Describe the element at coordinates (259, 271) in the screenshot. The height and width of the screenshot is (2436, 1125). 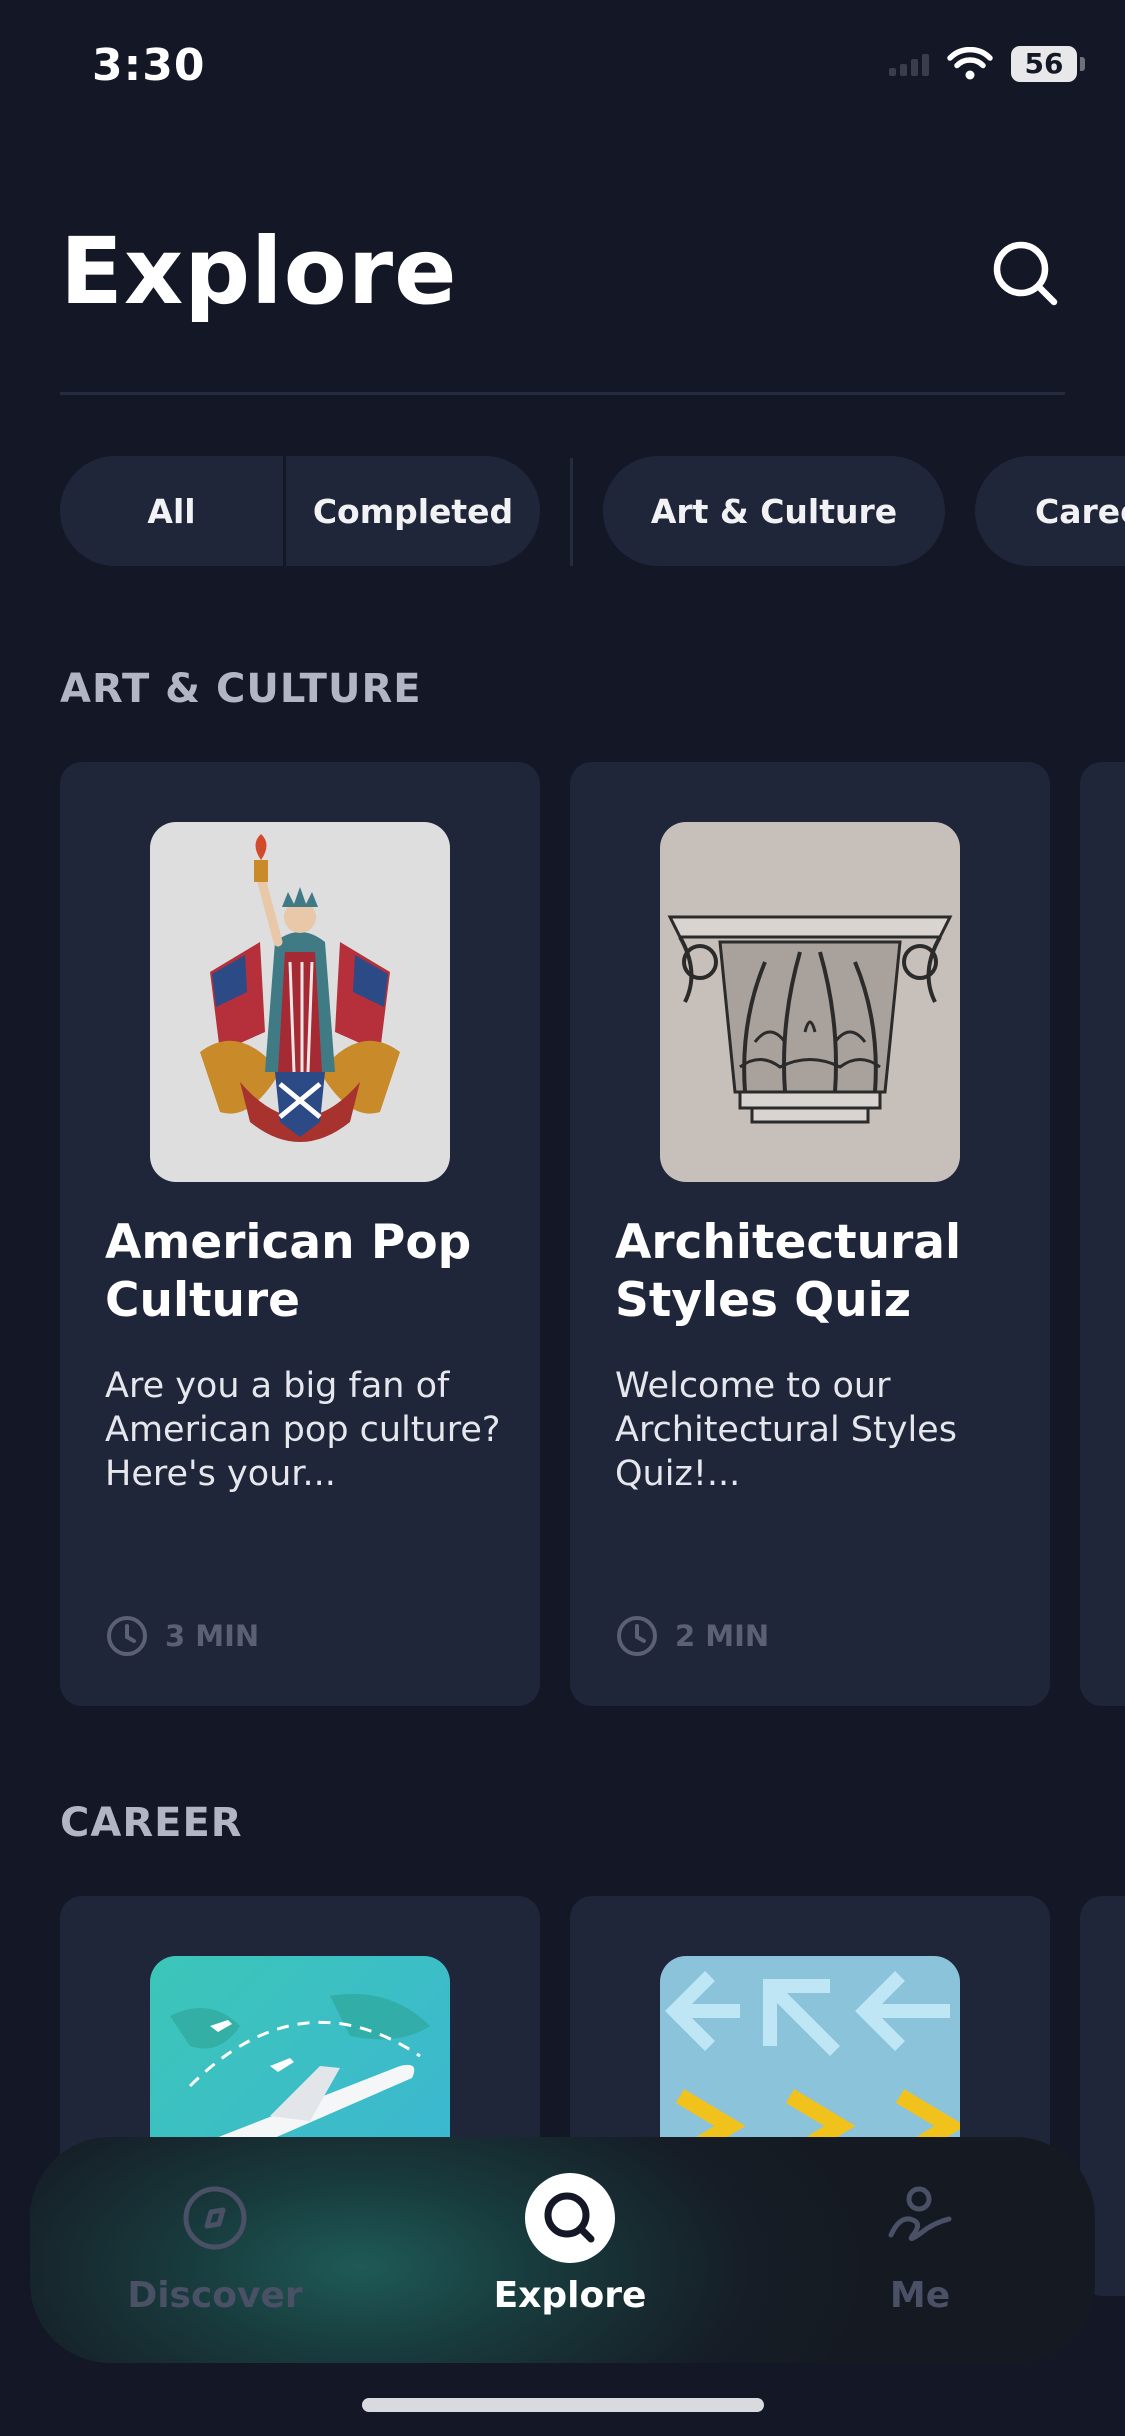
I see `page-title: Explore` at that location.